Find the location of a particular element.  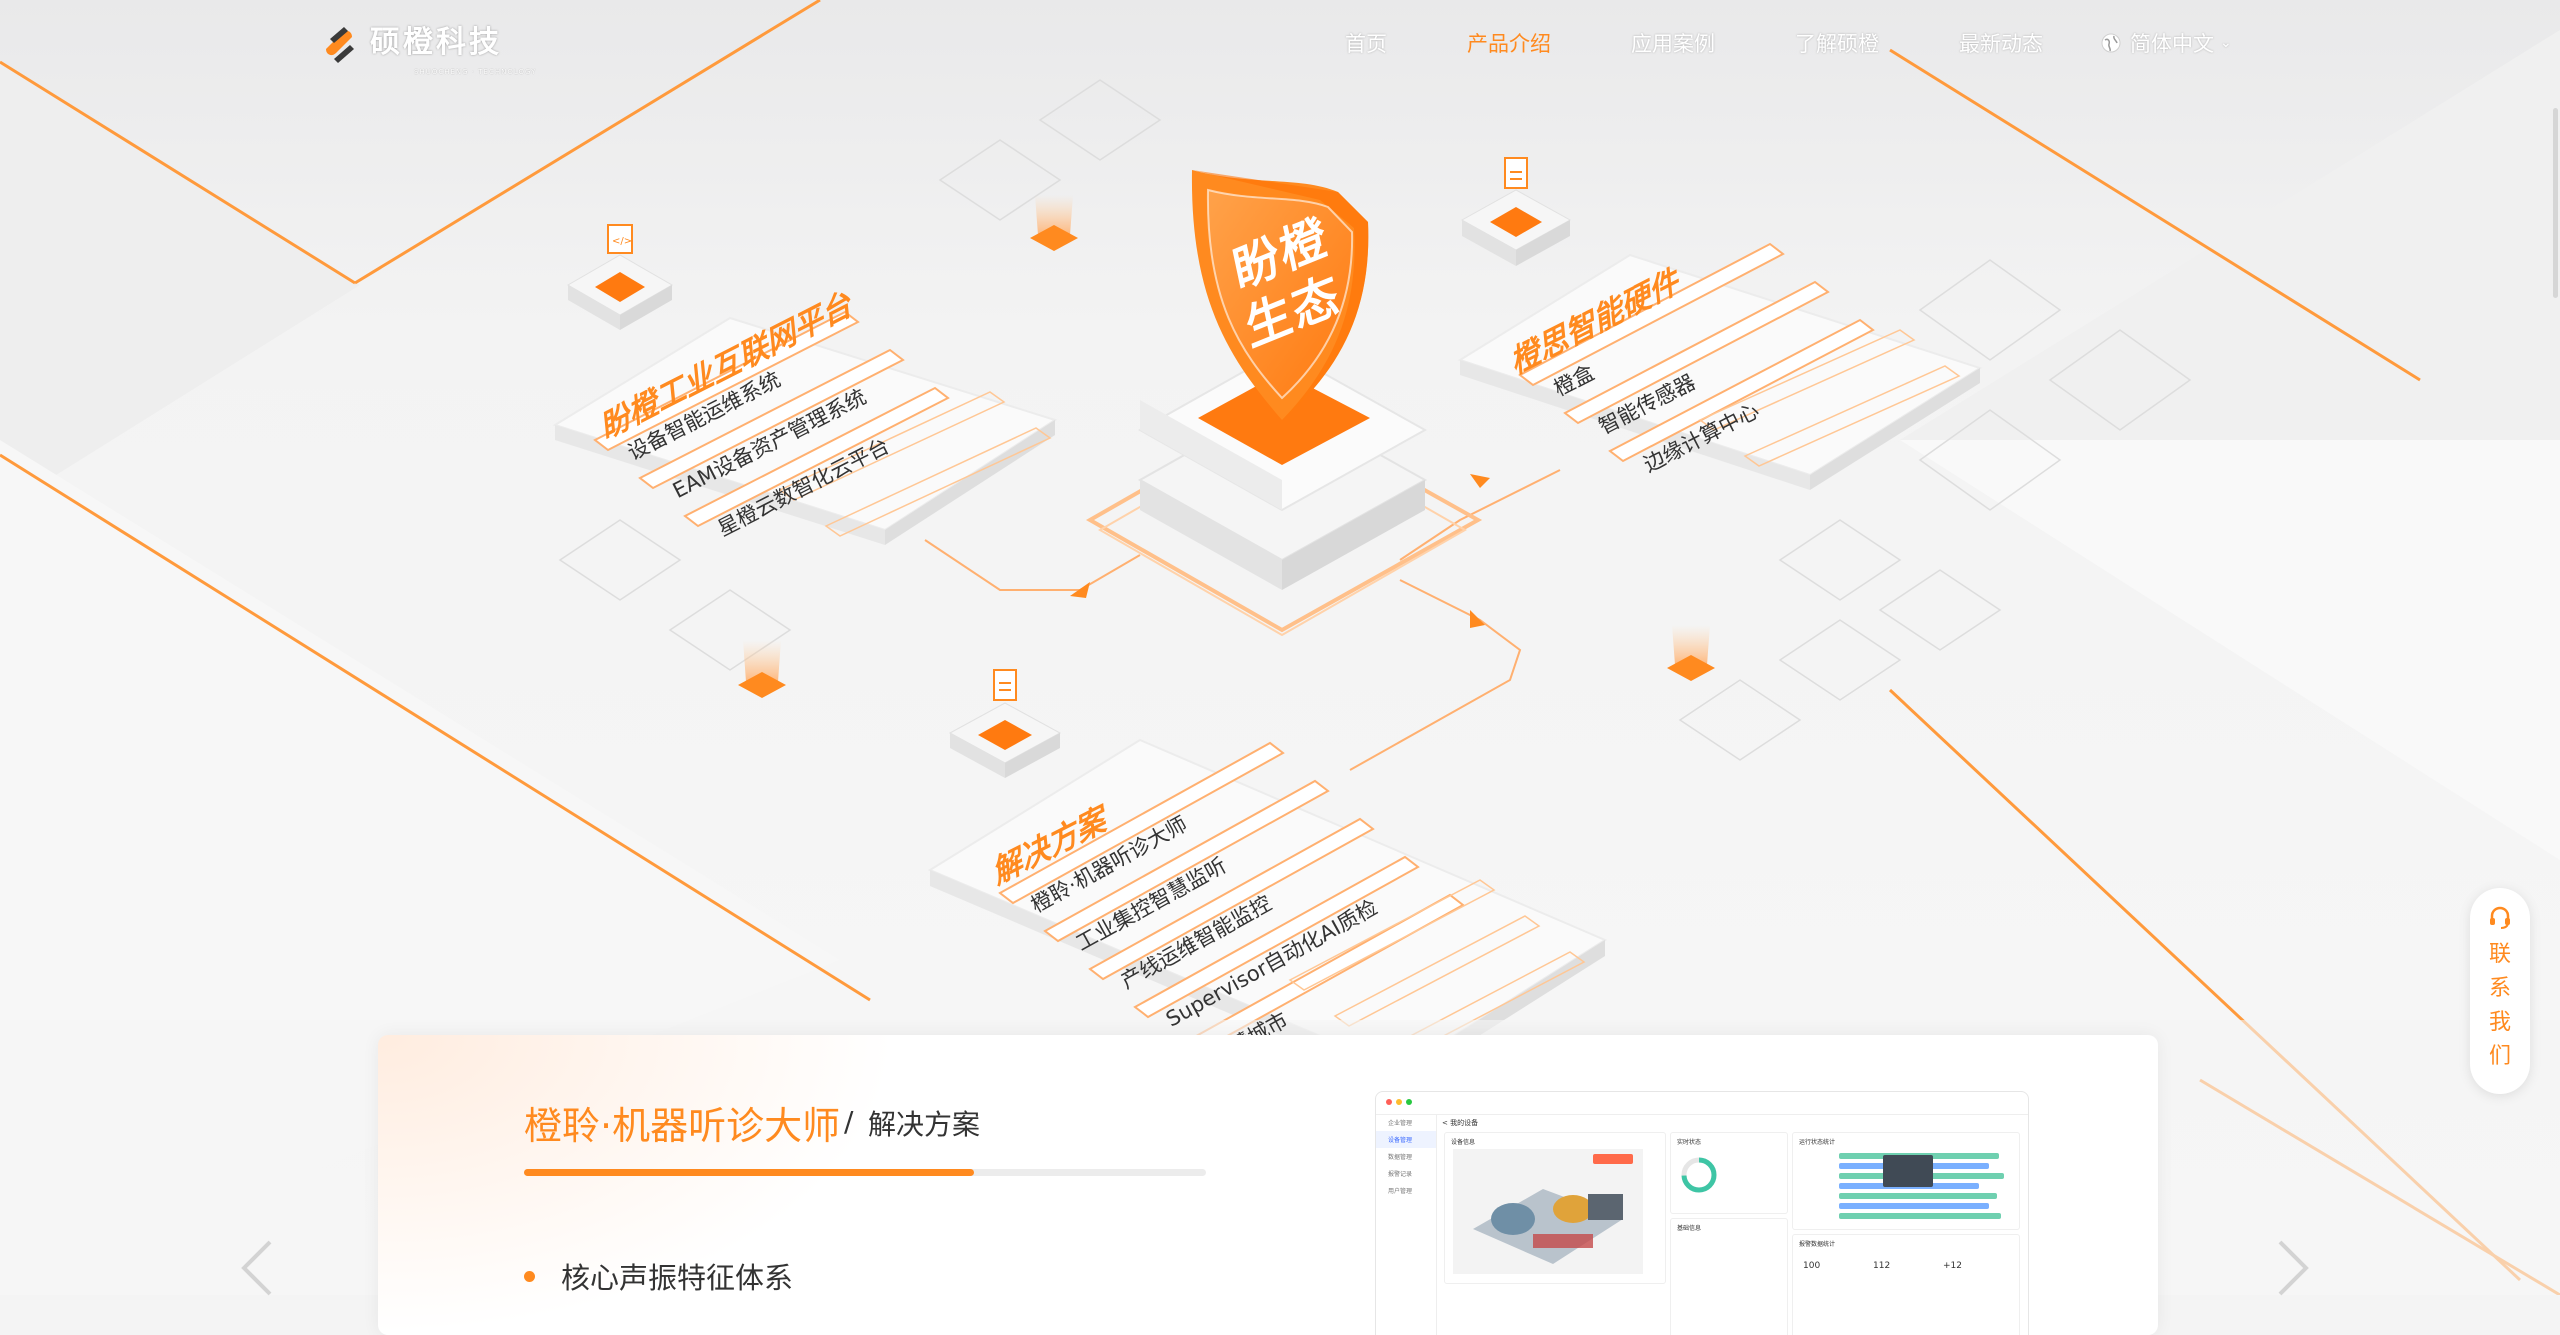

dashboard-sidebar: 企业管理 设备管理 数据管理 报警记录 用户管理 is located at coordinates (1406, 1224).